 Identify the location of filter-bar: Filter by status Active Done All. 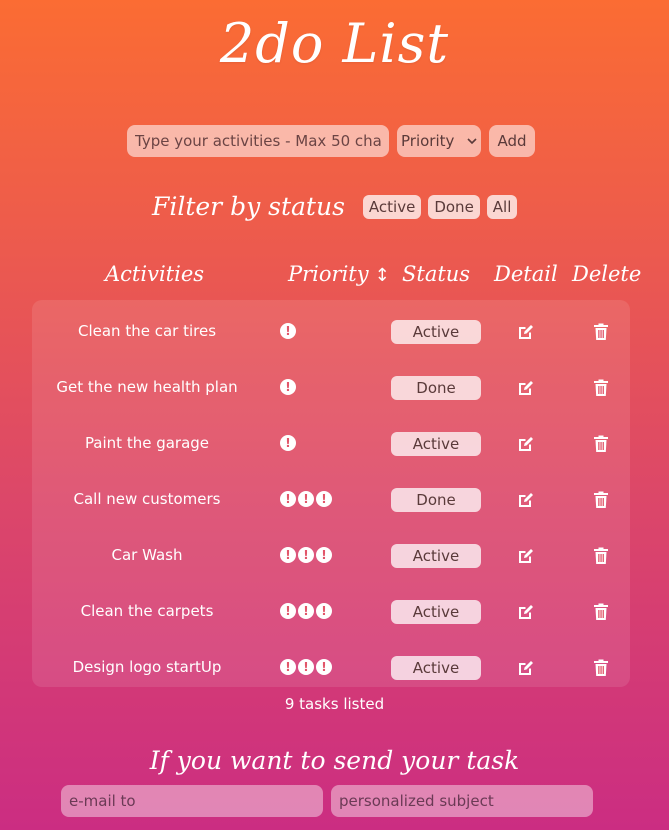
(338, 206).